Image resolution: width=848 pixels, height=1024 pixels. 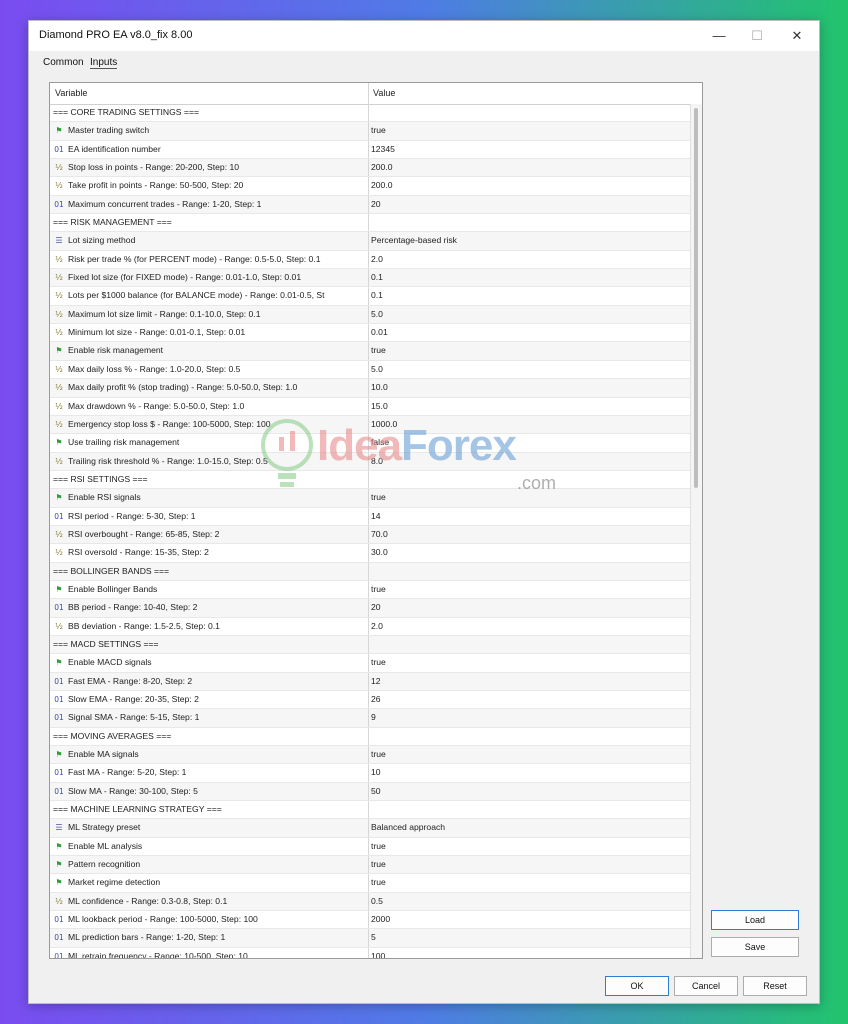 What do you see at coordinates (370, 663) in the screenshot?
I see `table-row: ⚑ Enable MACD signals true` at bounding box center [370, 663].